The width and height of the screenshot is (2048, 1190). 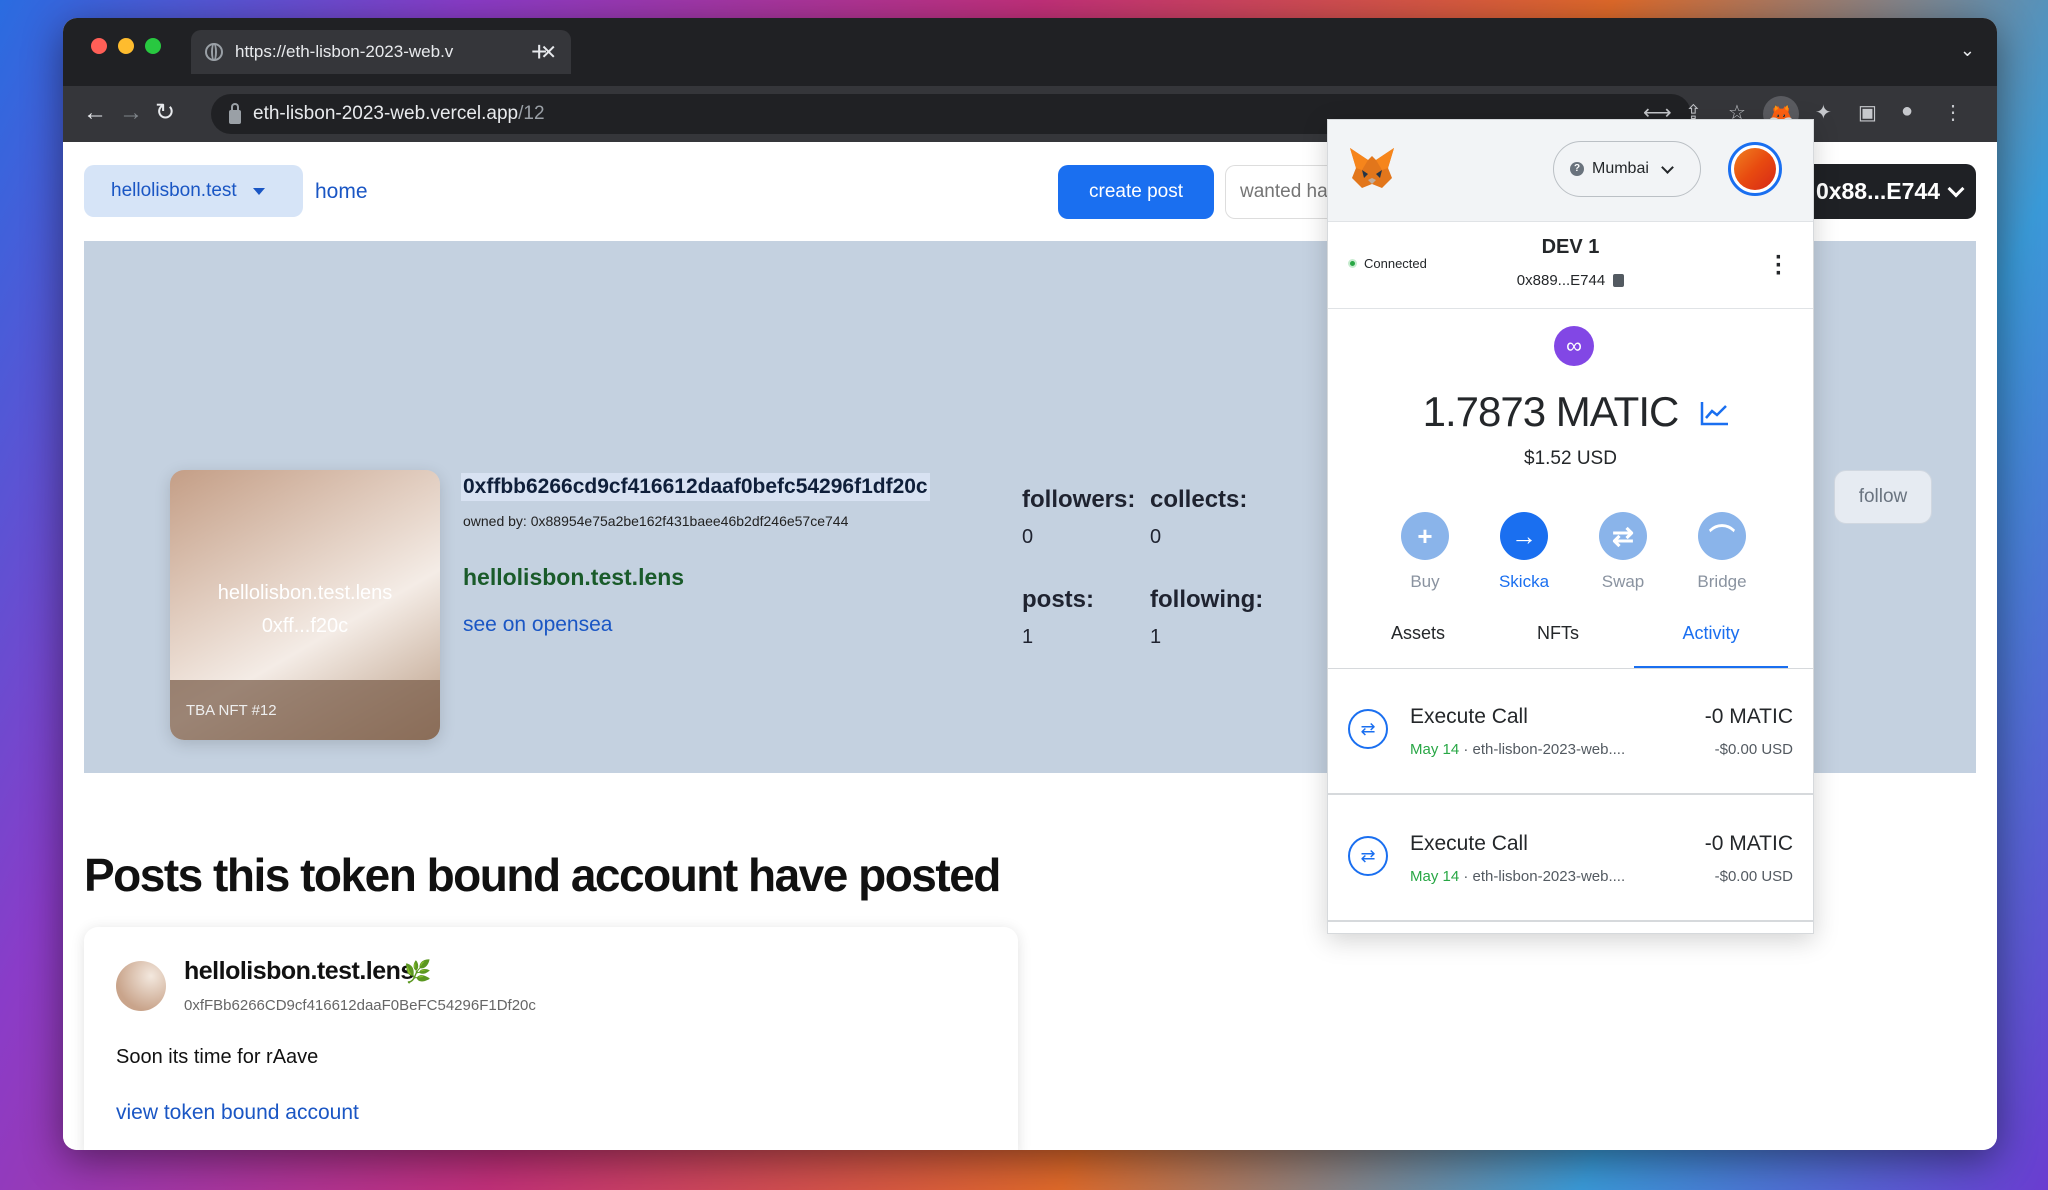 I want to click on browser-menu-icon: ⋮, so click(x=1953, y=112).